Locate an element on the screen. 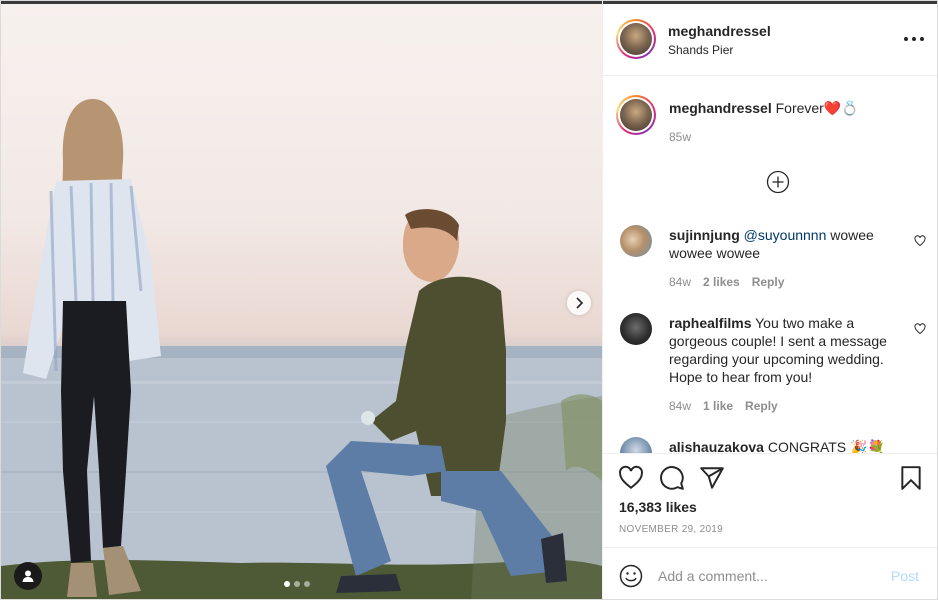 The height and width of the screenshot is (600, 938). post-date: NOVEMBER 29, 2019 is located at coordinates (671, 529).